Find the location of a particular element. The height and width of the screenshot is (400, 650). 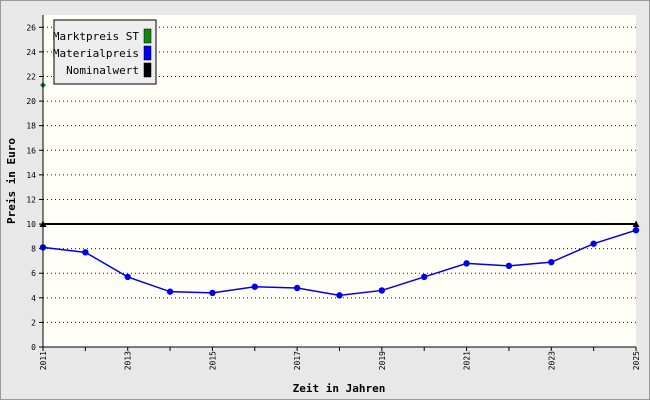

x-tick-label: 2025 is located at coordinates (636, 360).